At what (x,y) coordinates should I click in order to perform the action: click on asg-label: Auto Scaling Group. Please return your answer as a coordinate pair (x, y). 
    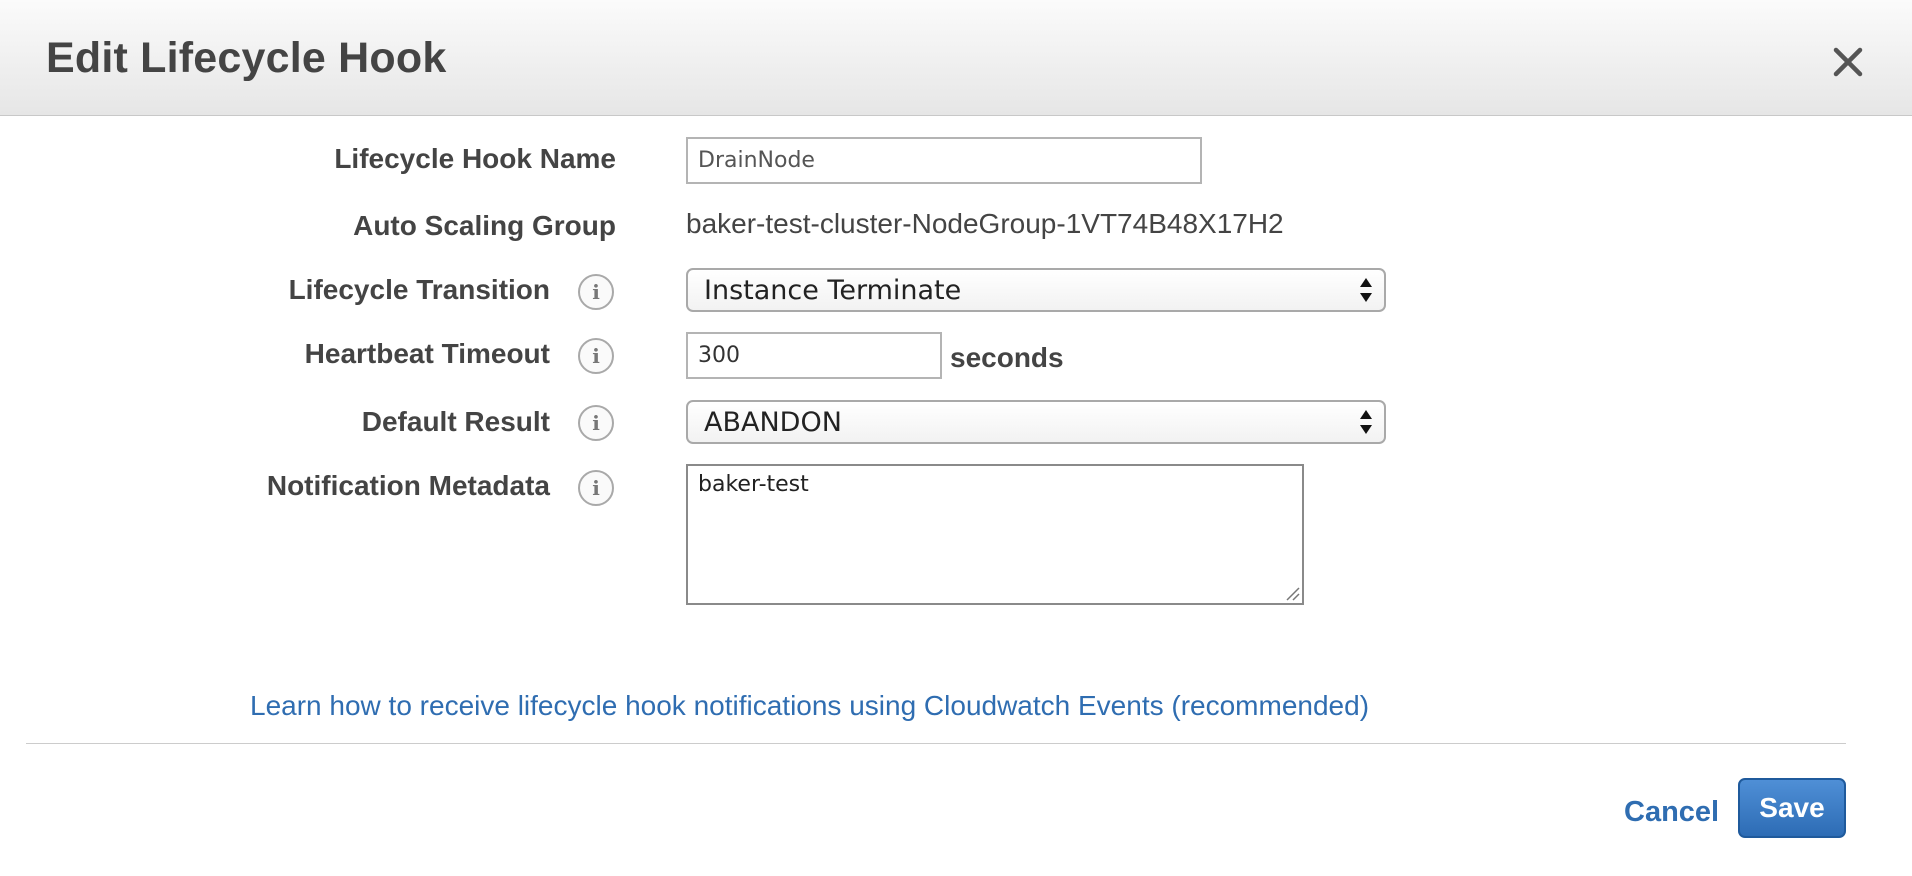
    Looking at the image, I should click on (484, 225).